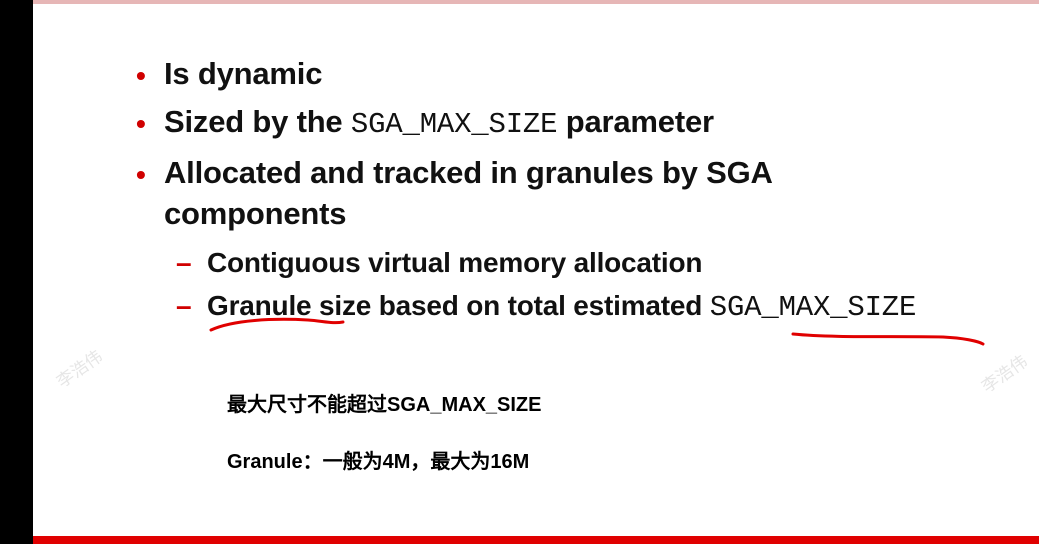 The height and width of the screenshot is (544, 1039). Describe the element at coordinates (888, 339) in the screenshot. I see `underline-sga-max-size` at that location.